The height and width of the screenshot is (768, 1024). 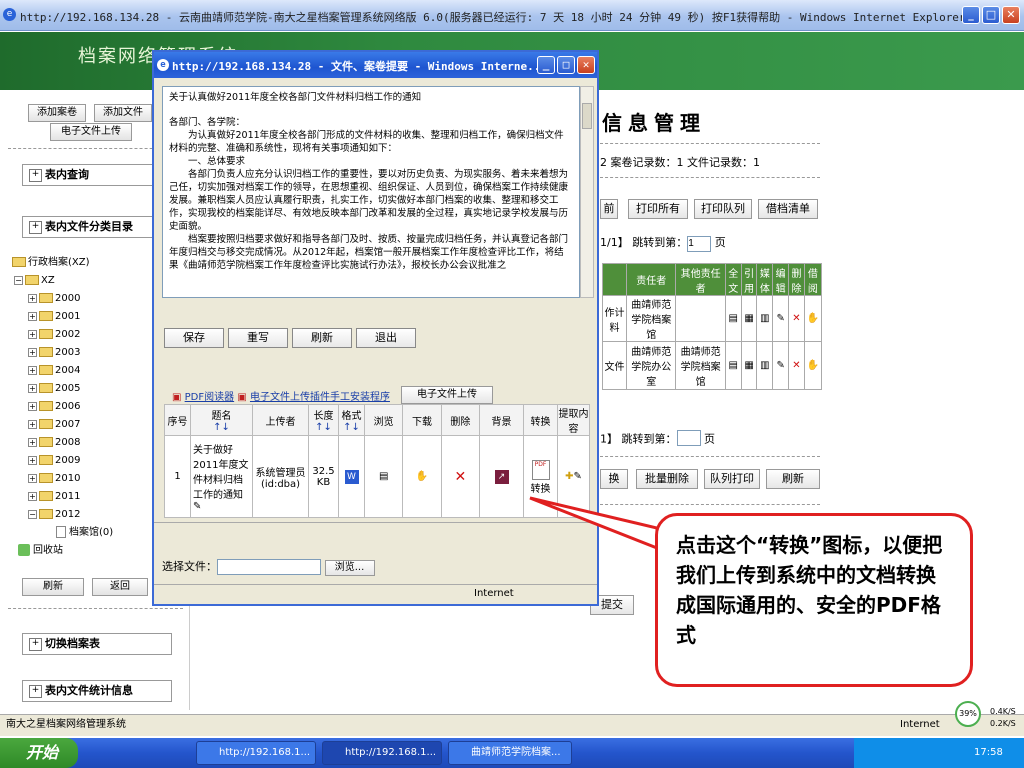 What do you see at coordinates (32, 514) in the screenshot?
I see `expand-icon: −` at bounding box center [32, 514].